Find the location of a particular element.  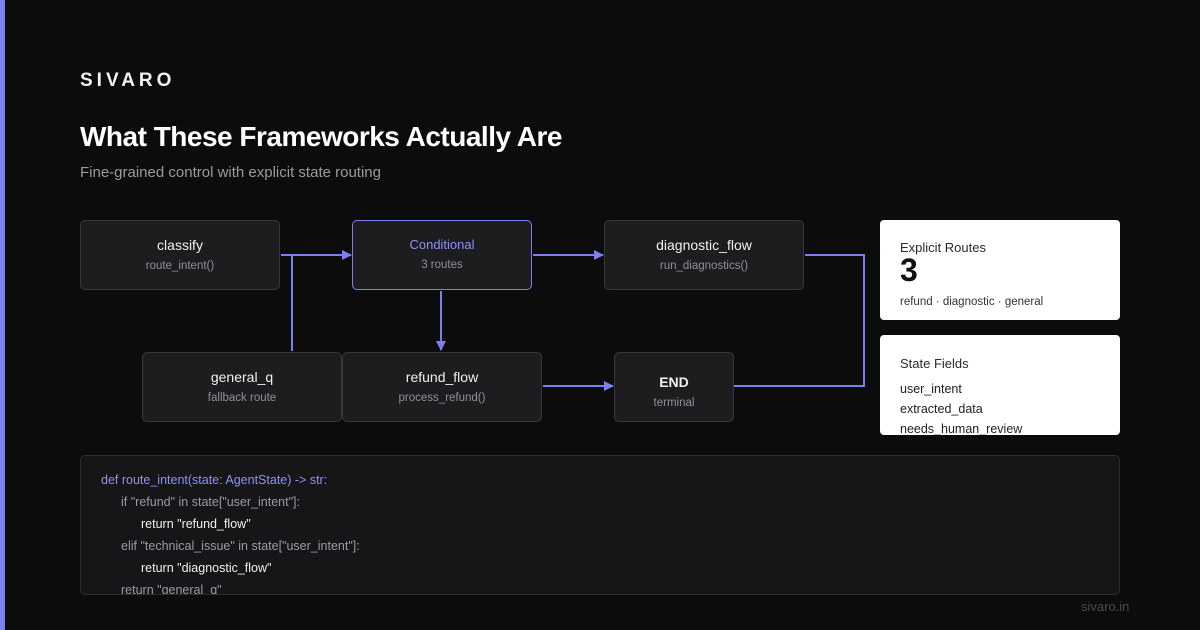

node-diagnostic-sub: run_diagnostics() is located at coordinates (704, 266).